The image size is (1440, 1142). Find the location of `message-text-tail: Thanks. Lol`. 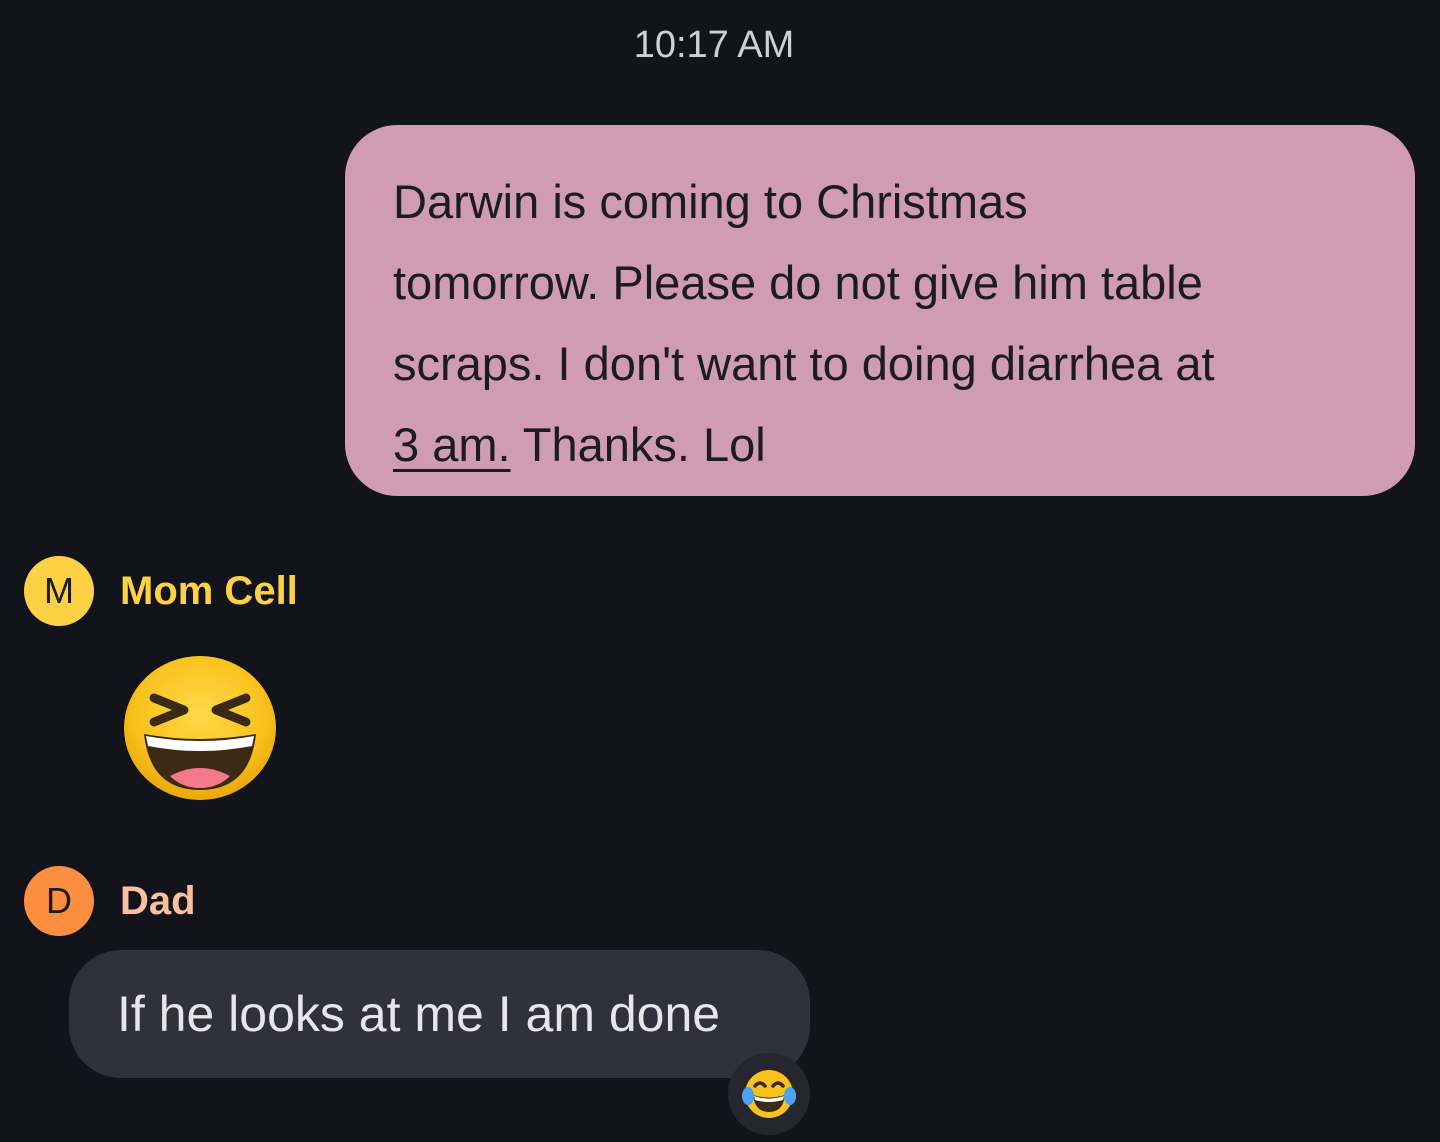

message-text-tail: Thanks. Lol is located at coordinates (638, 444).